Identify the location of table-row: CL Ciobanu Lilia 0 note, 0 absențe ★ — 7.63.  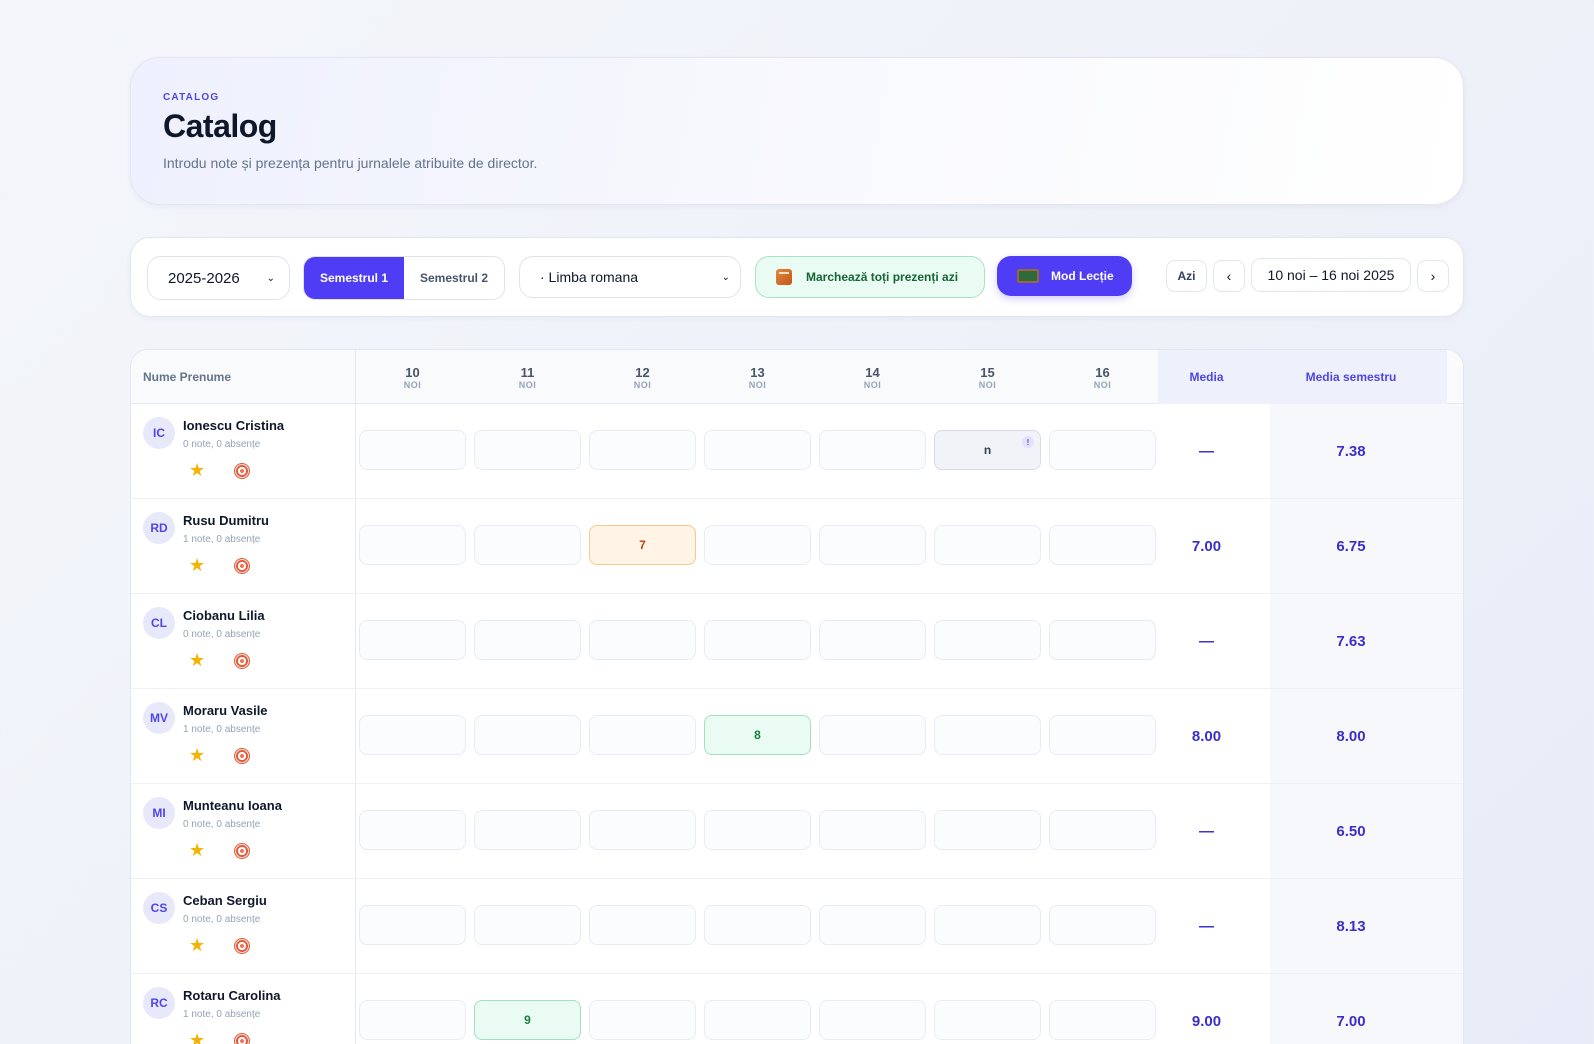
(797, 641).